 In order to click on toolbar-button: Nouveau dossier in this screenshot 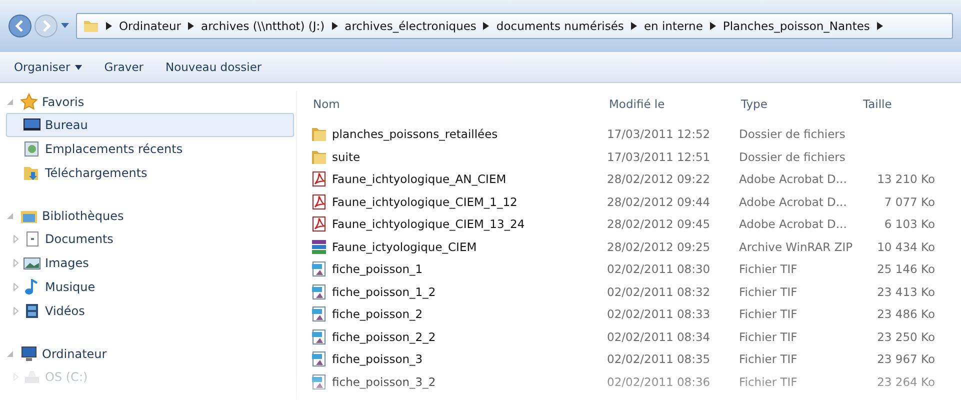, I will do `click(214, 67)`.